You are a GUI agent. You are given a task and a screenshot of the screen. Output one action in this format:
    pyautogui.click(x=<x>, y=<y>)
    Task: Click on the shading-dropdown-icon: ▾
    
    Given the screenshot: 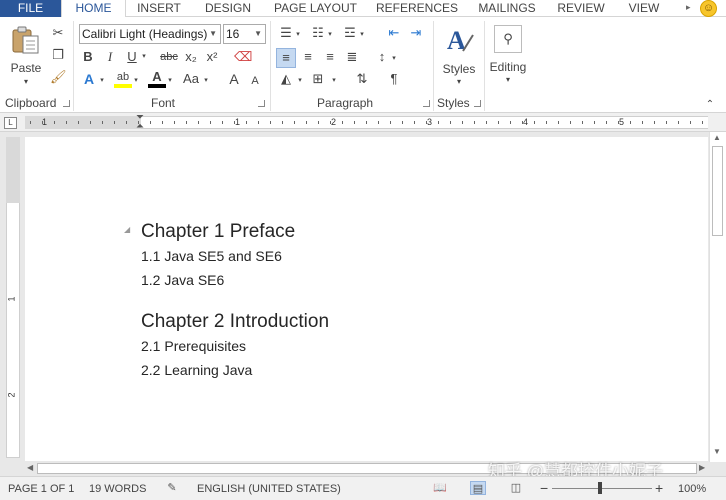 What is the action you would take?
    pyautogui.click(x=300, y=81)
    